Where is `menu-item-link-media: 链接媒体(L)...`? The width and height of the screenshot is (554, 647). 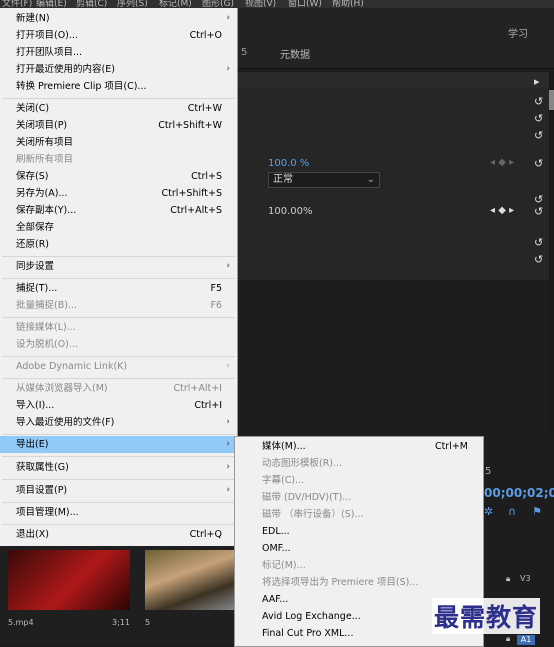
menu-item-link-media: 链接媒体(L)... is located at coordinates (118, 327).